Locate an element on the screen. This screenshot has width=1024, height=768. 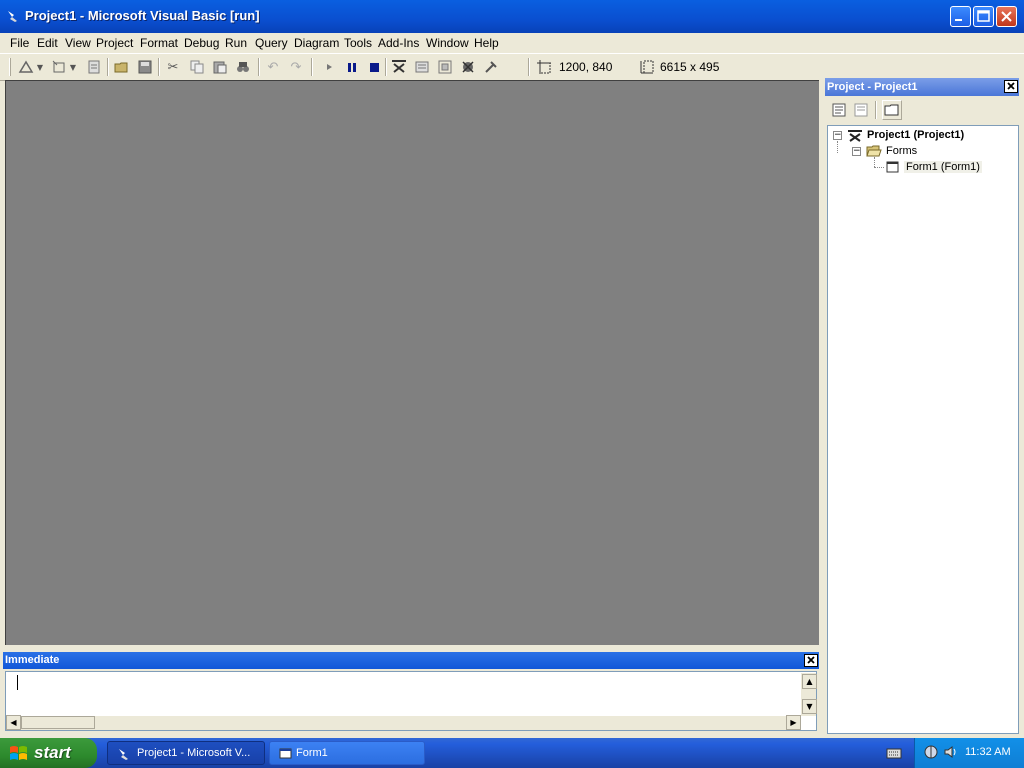
network-icon is located at coordinates (931, 752).